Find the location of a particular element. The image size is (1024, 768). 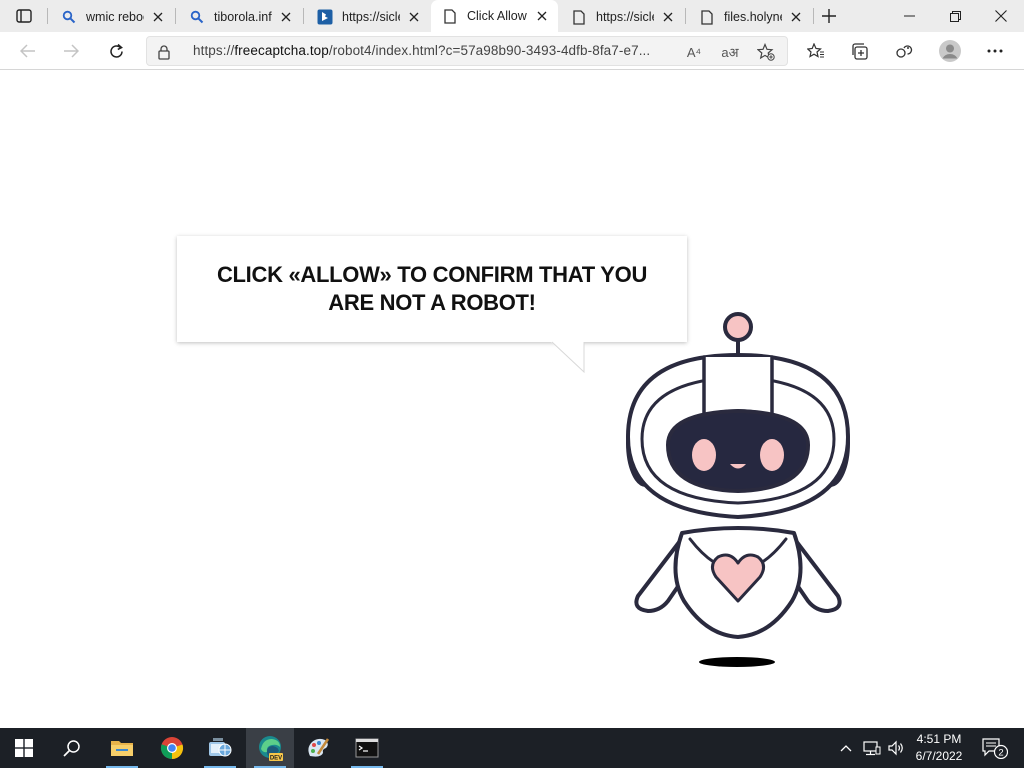

tab-holyne: files.holyne is located at coordinates (750, 17).